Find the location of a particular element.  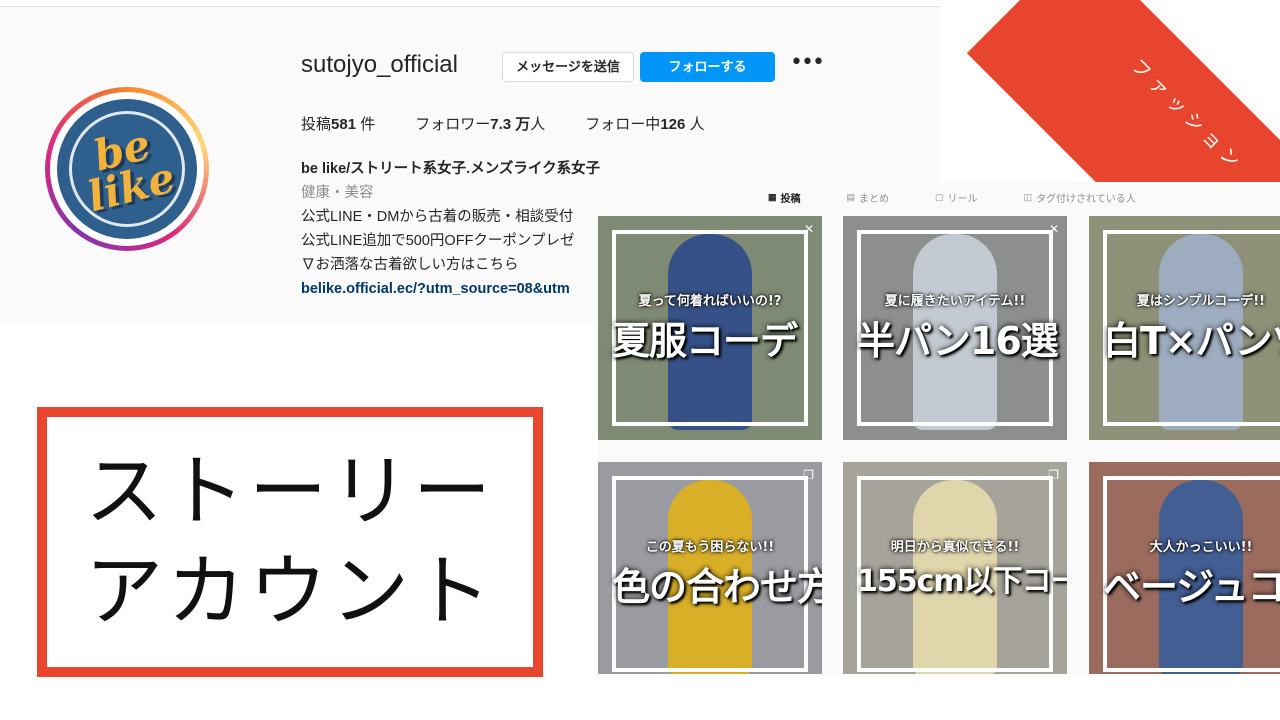

profile-tabs: ▦ 投稿 ▤ まとめ ▢ リール ◫ タグ付けされている人 is located at coordinates (952, 197).